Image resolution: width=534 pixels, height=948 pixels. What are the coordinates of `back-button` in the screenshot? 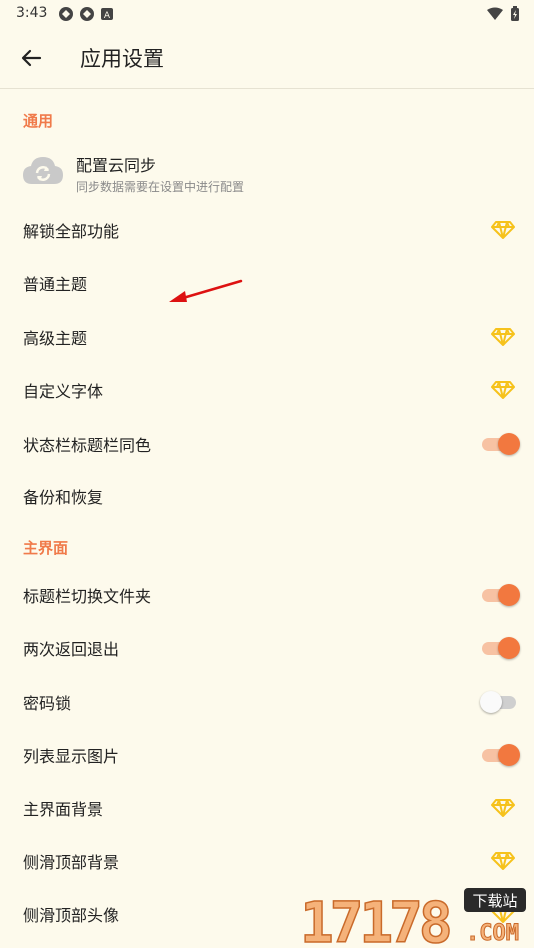 It's located at (31, 58).